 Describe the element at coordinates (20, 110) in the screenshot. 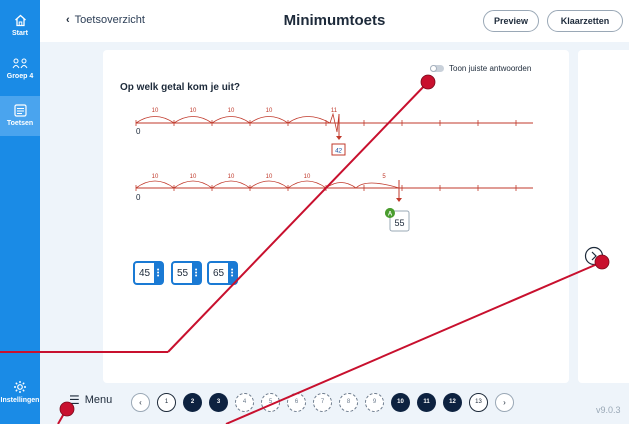

I see `tests-icon` at that location.